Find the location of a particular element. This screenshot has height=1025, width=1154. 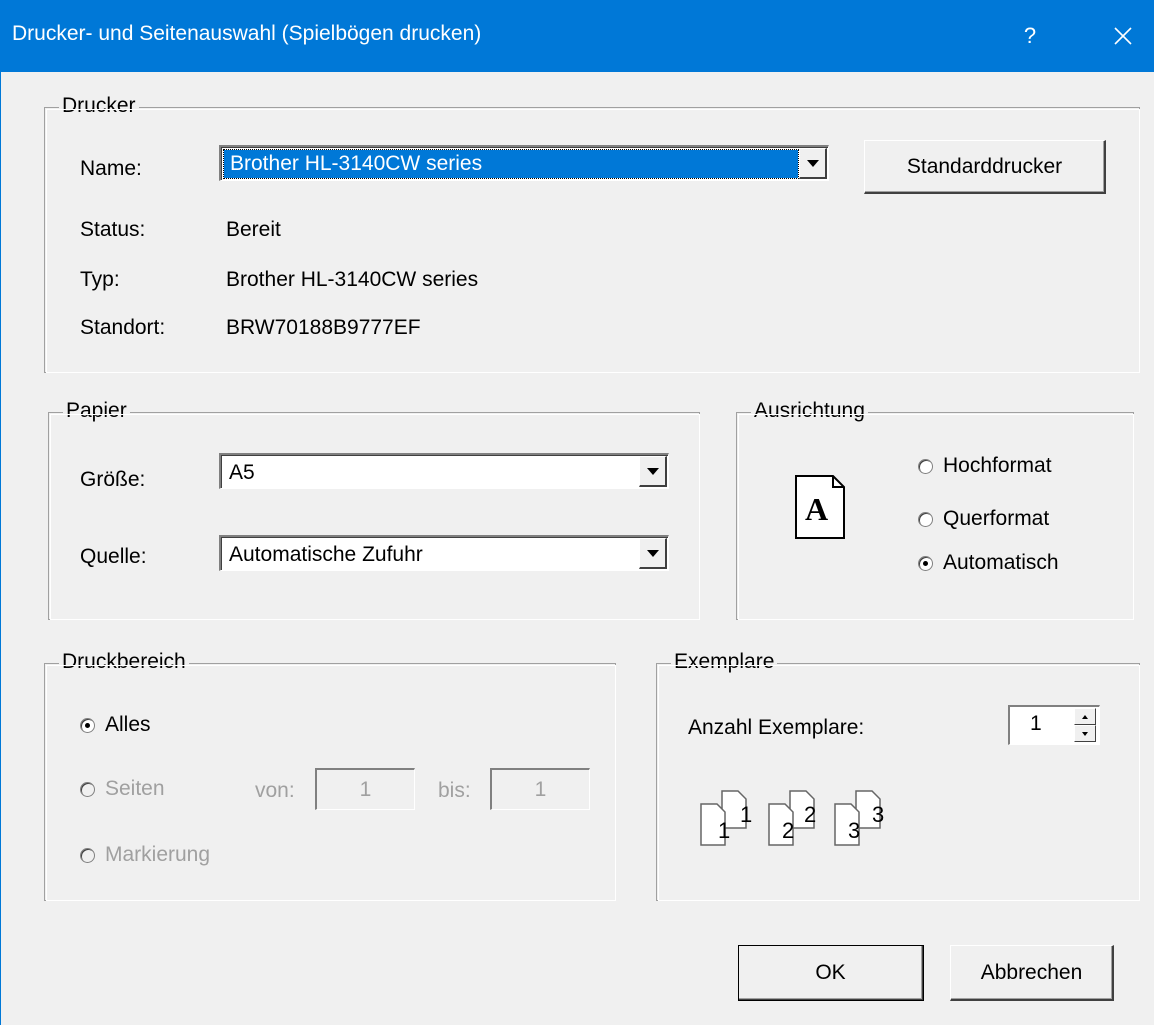

print-all-radio: Alles is located at coordinates (115, 725).